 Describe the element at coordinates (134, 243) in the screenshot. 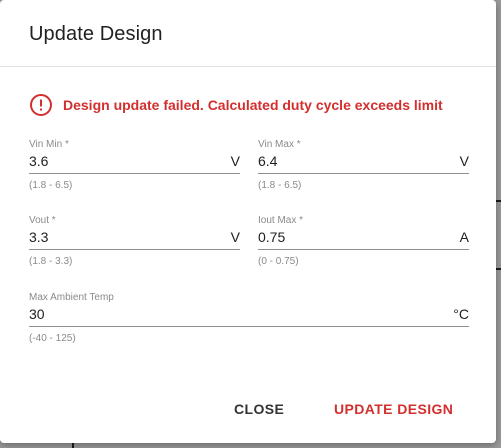

I see `vout-field: Vout * 3.3 V (1.8 - 3.3)` at that location.